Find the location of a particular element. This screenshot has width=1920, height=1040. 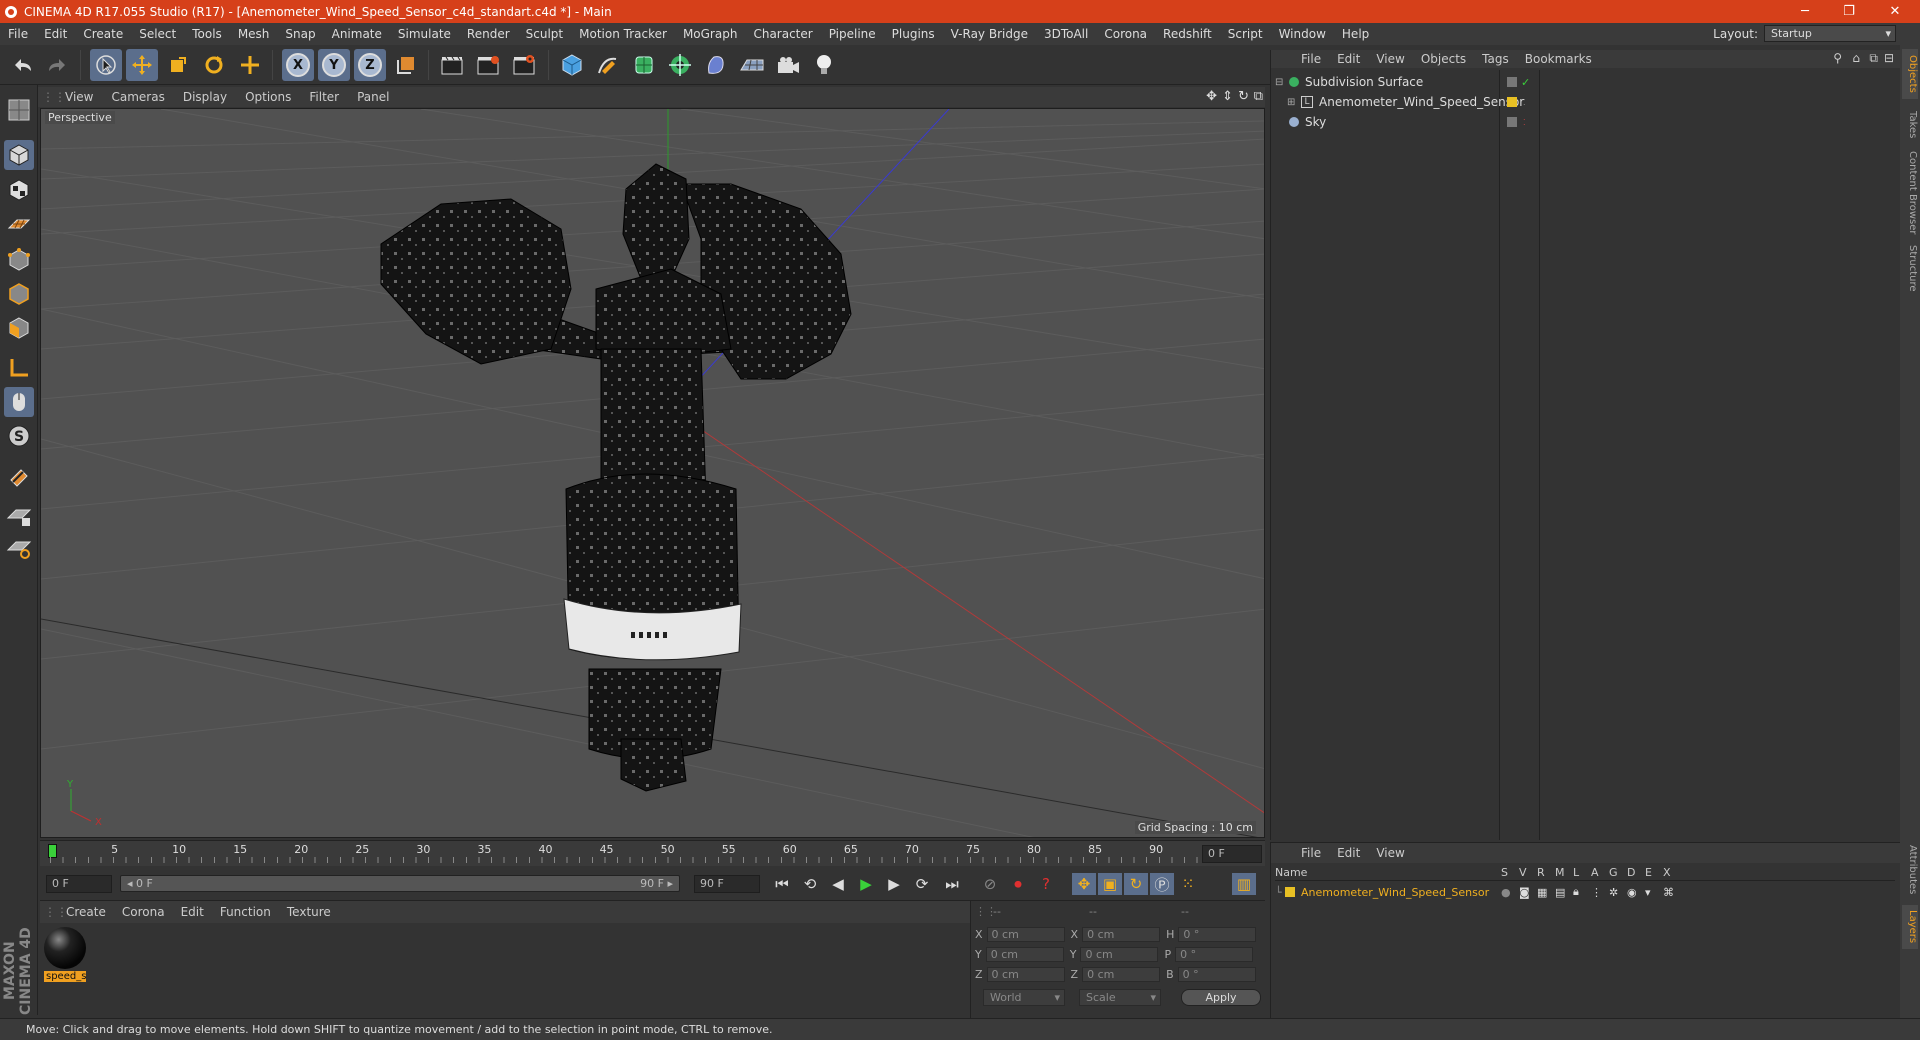

start-frame-field: 0 F is located at coordinates (79, 884).